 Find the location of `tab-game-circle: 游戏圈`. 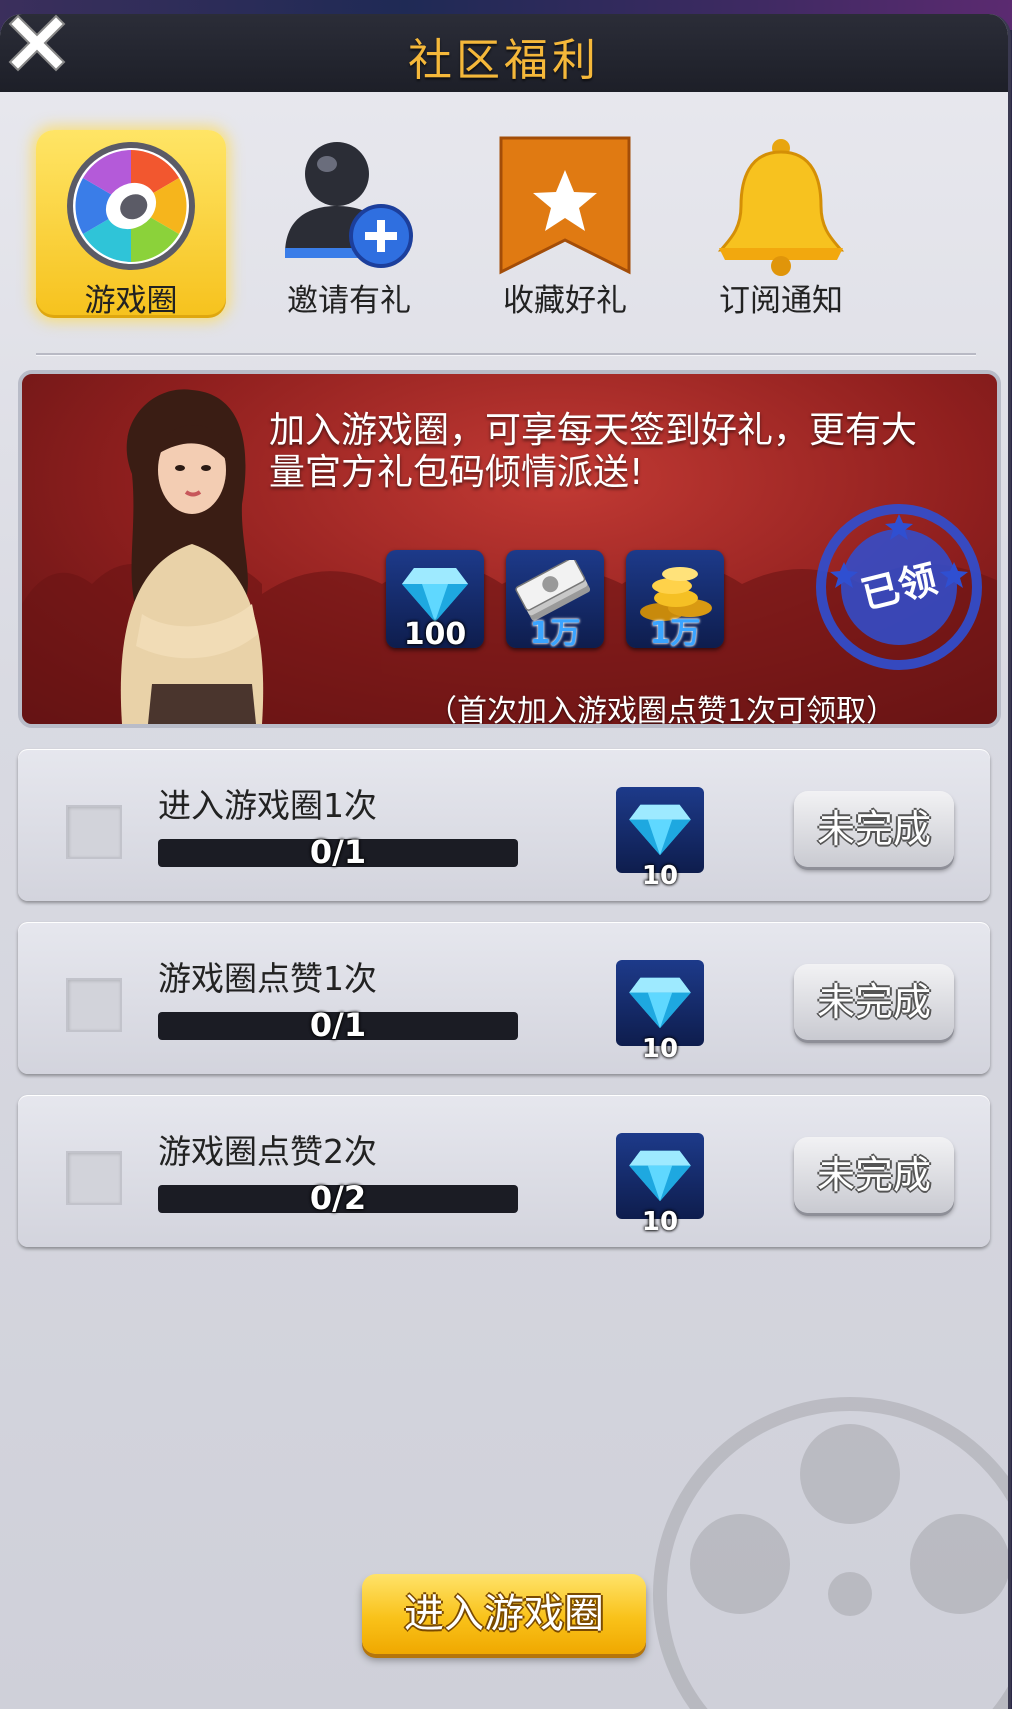

tab-game-circle: 游戏圈 is located at coordinates (131, 224).